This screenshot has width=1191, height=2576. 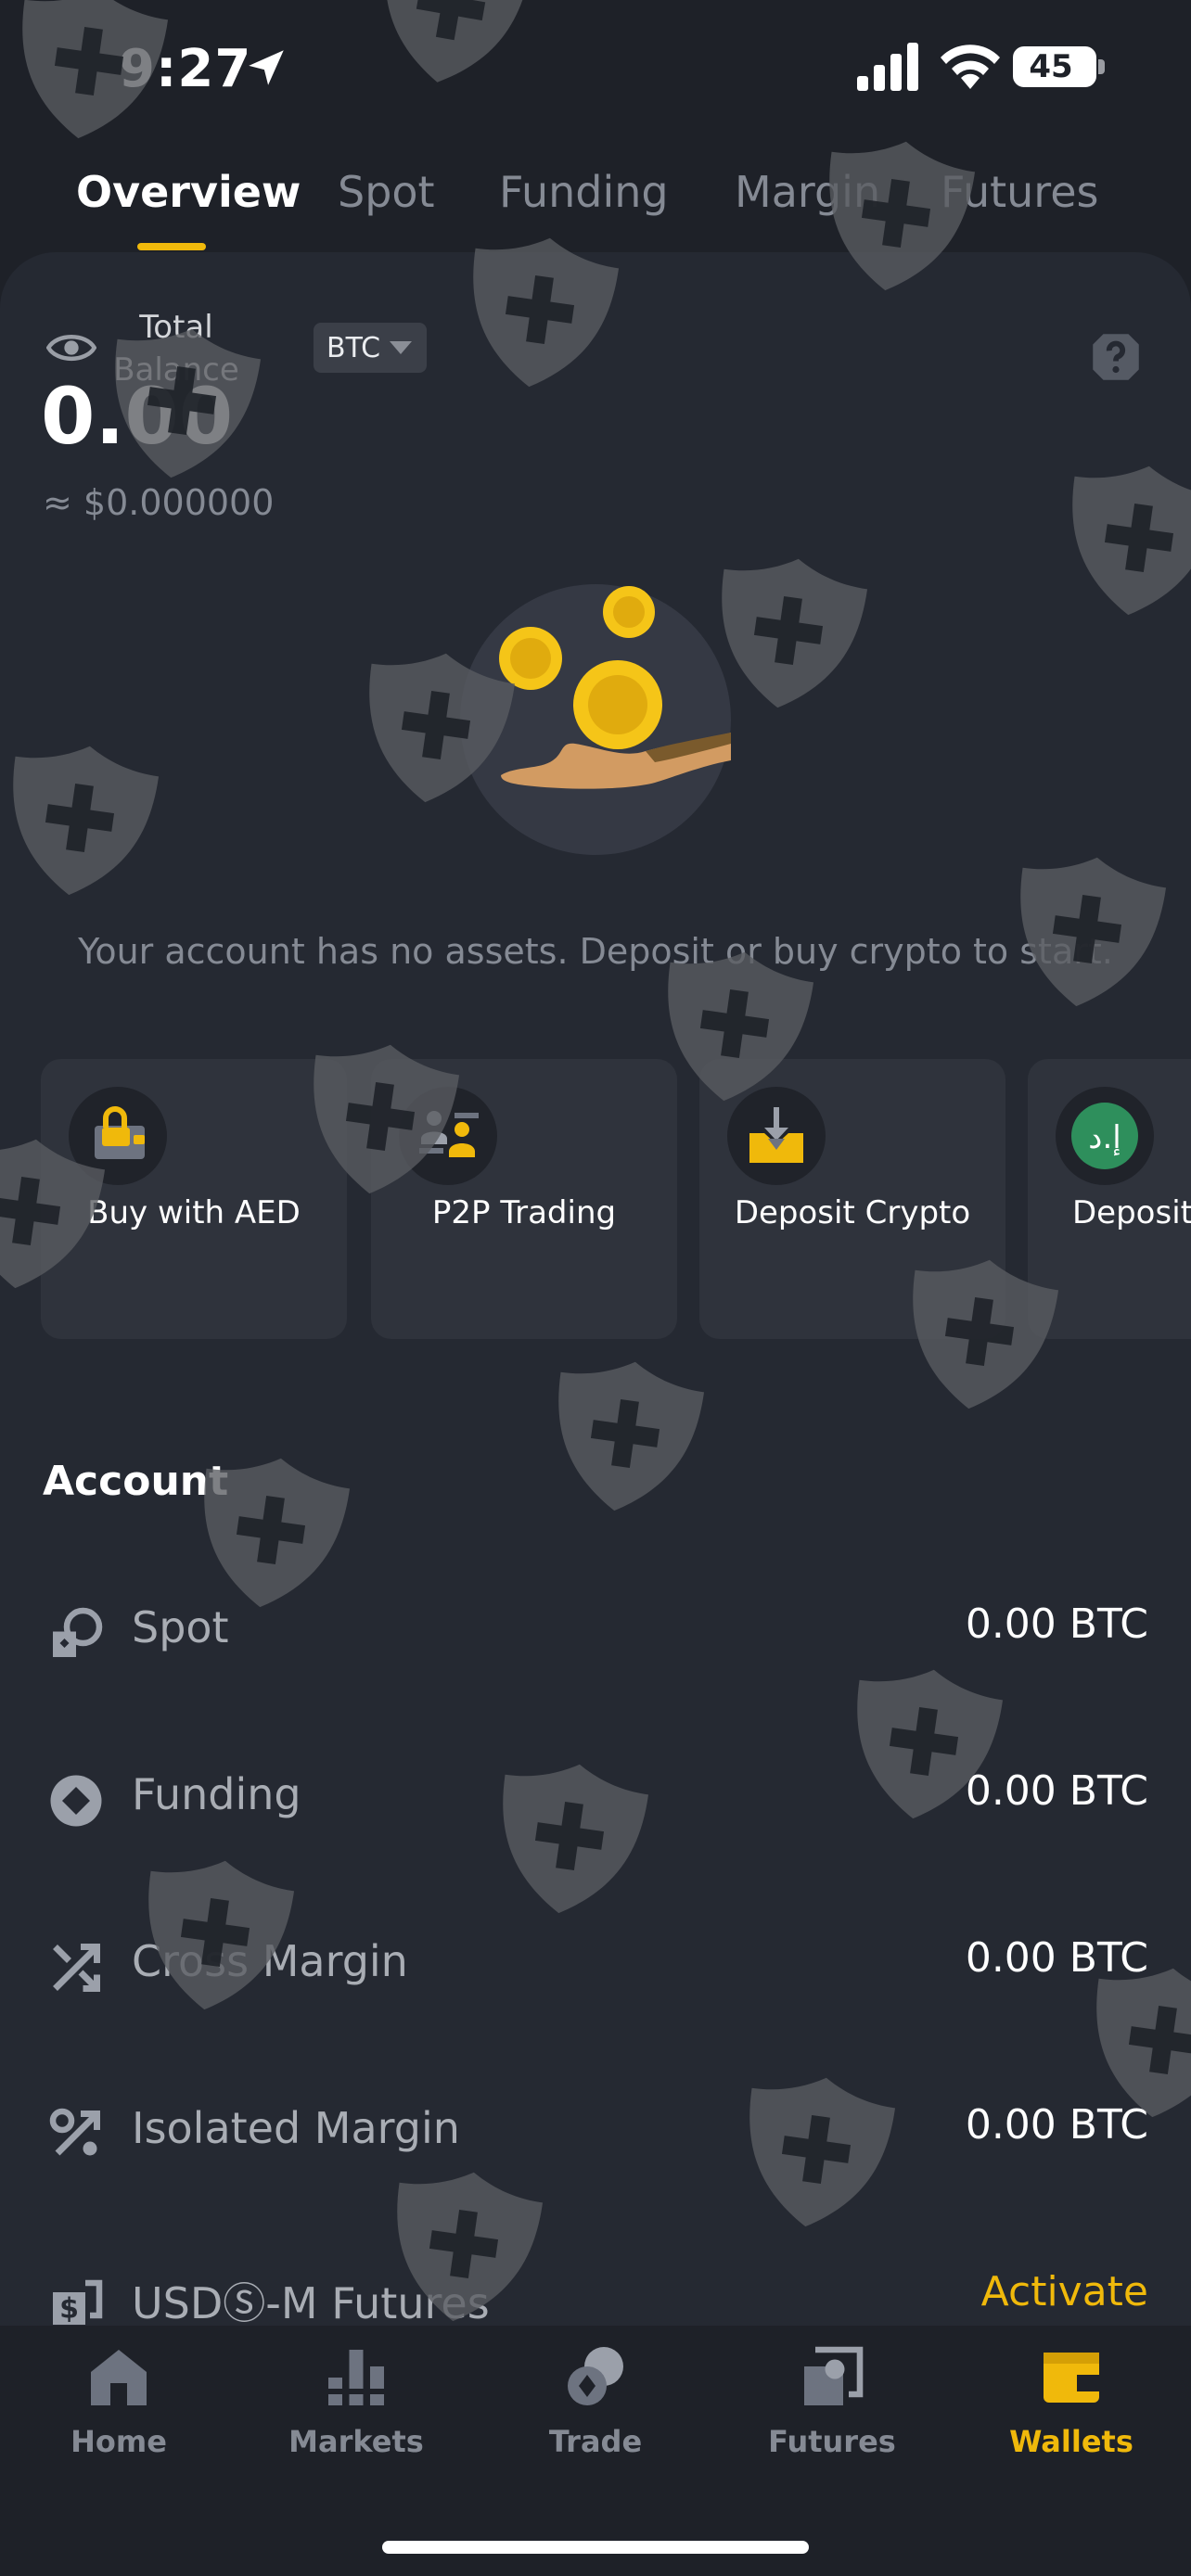 I want to click on account-row-cross-margin: Cross Margin 0.00 BTC, so click(x=595, y=1964).